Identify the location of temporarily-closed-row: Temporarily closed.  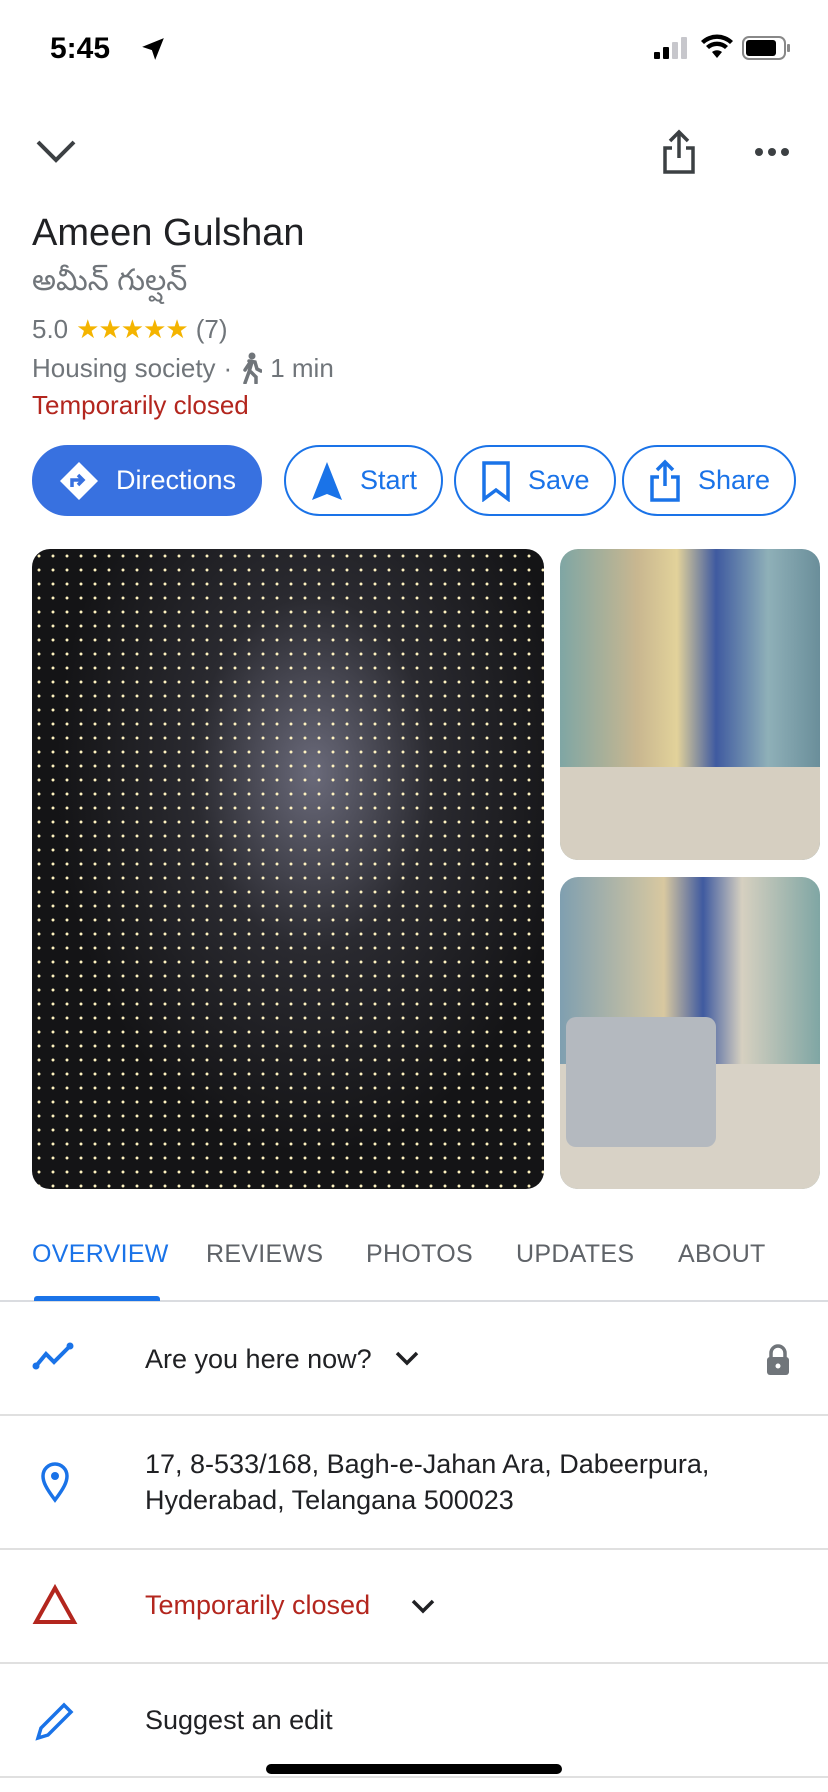
(414, 1607).